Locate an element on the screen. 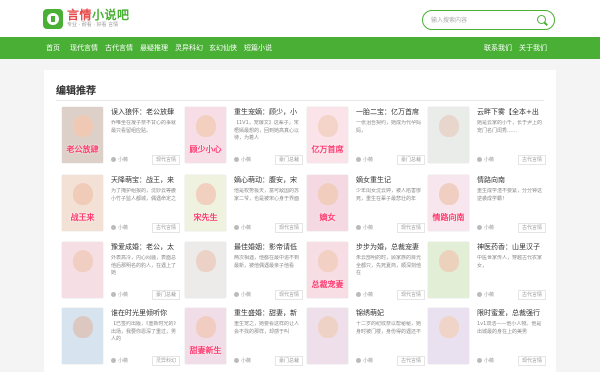  logo-icon is located at coordinates (53, 19).